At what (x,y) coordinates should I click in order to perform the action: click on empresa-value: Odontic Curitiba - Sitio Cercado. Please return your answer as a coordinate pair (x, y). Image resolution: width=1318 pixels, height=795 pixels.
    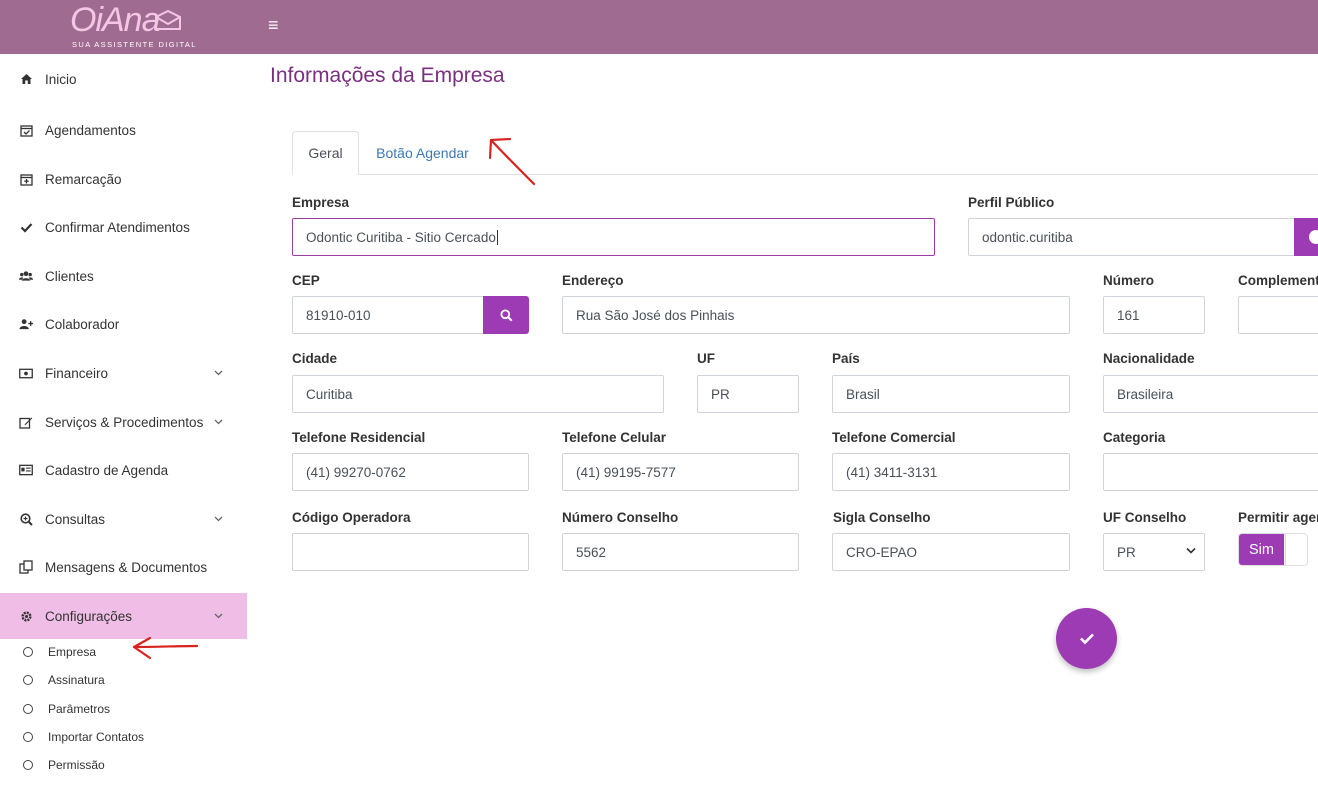
    Looking at the image, I should click on (401, 237).